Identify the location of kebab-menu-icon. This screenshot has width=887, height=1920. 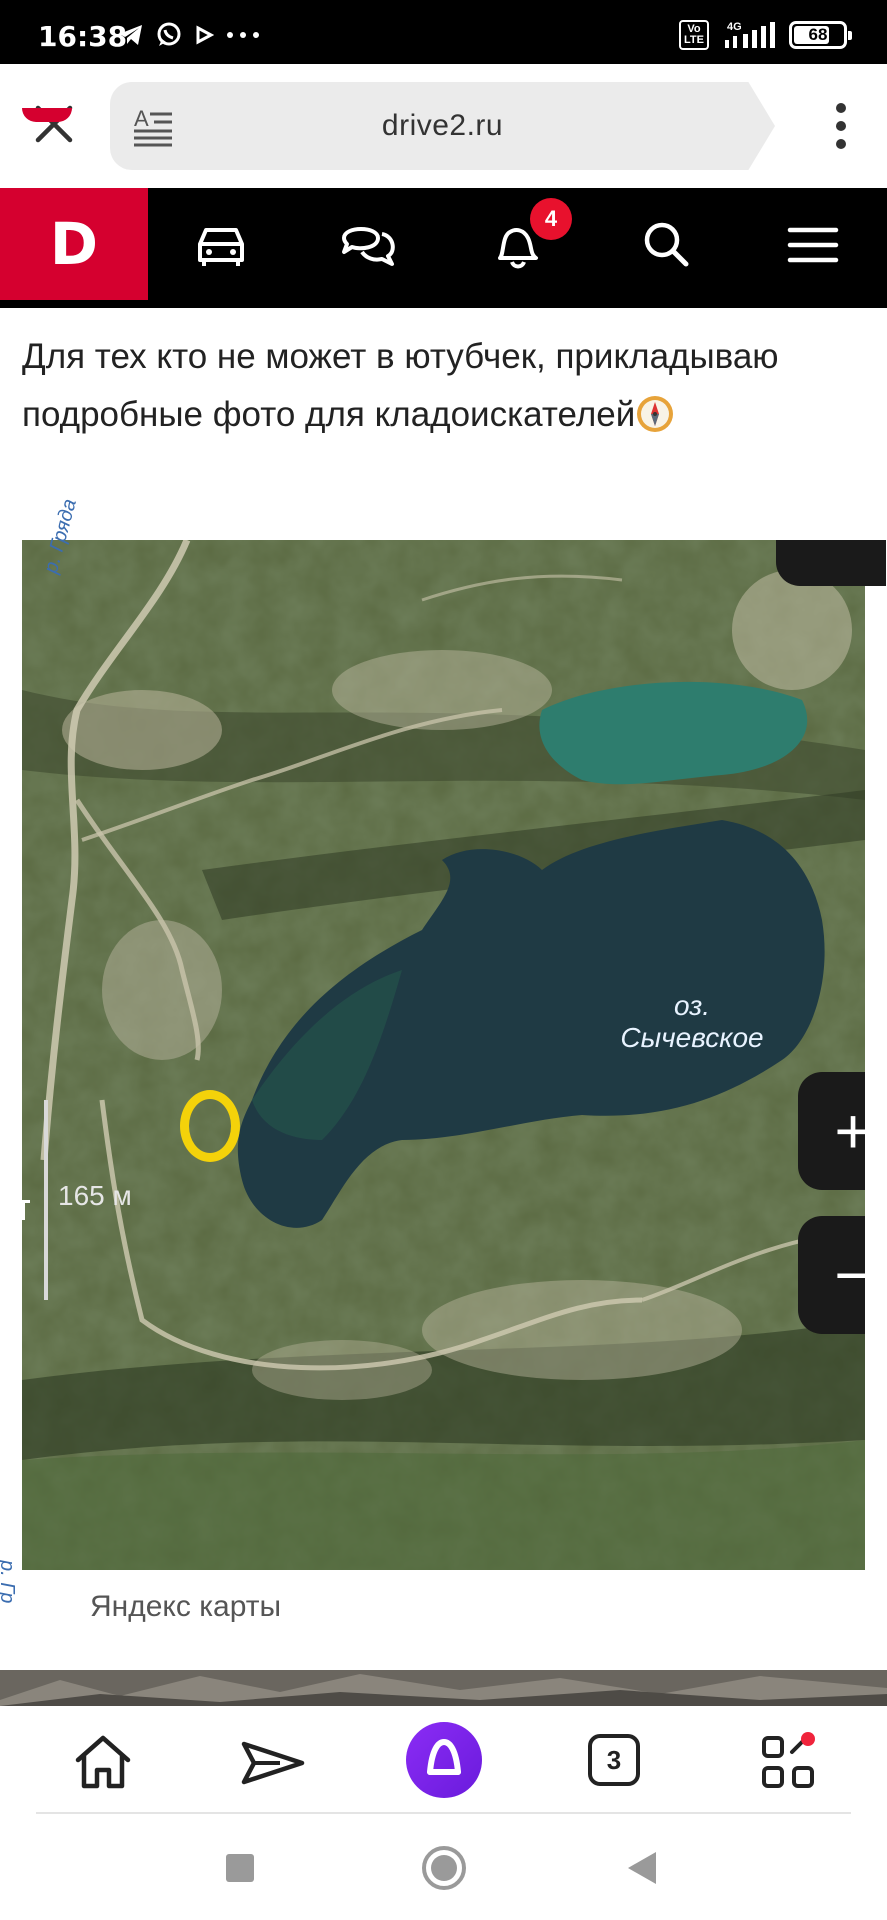
(841, 126).